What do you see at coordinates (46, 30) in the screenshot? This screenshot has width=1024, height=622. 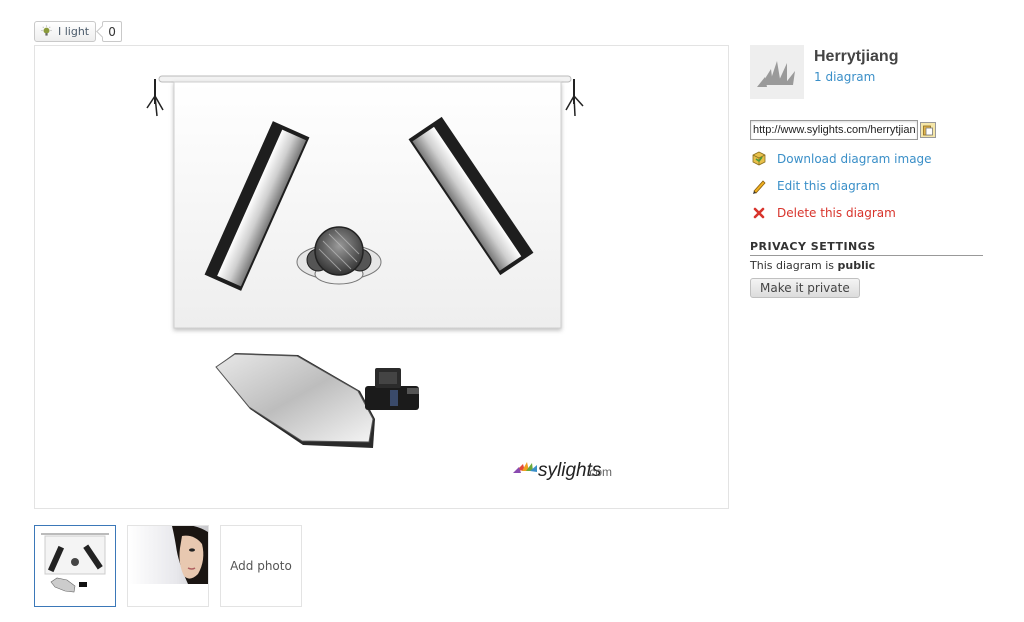 I see `lightbulb-icon` at bounding box center [46, 30].